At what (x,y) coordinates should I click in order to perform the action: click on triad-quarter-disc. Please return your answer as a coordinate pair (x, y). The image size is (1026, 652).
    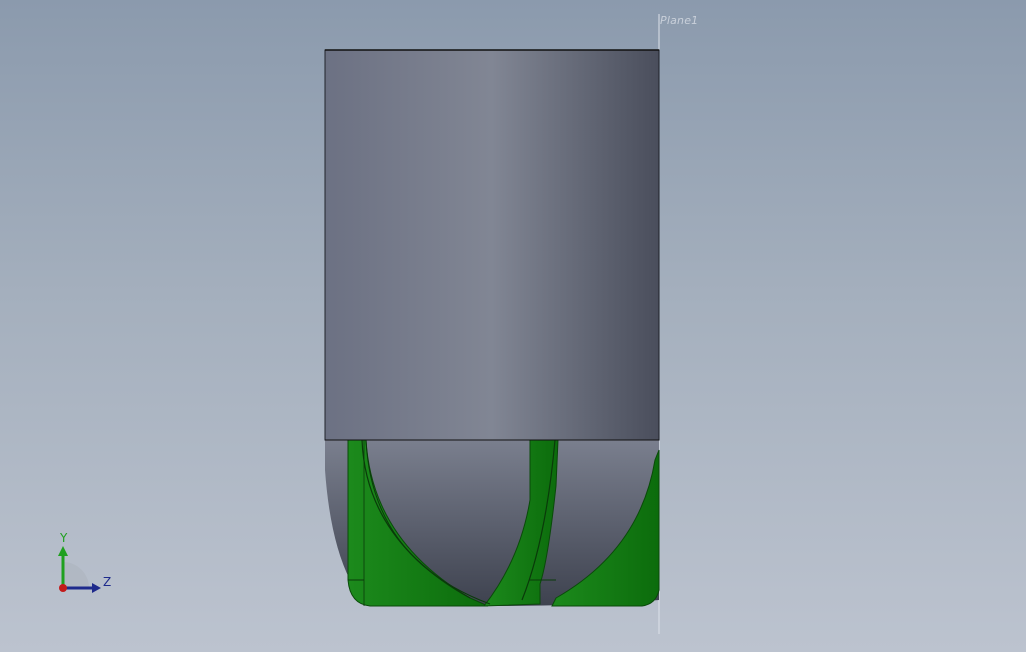
    Looking at the image, I should click on (76, 575).